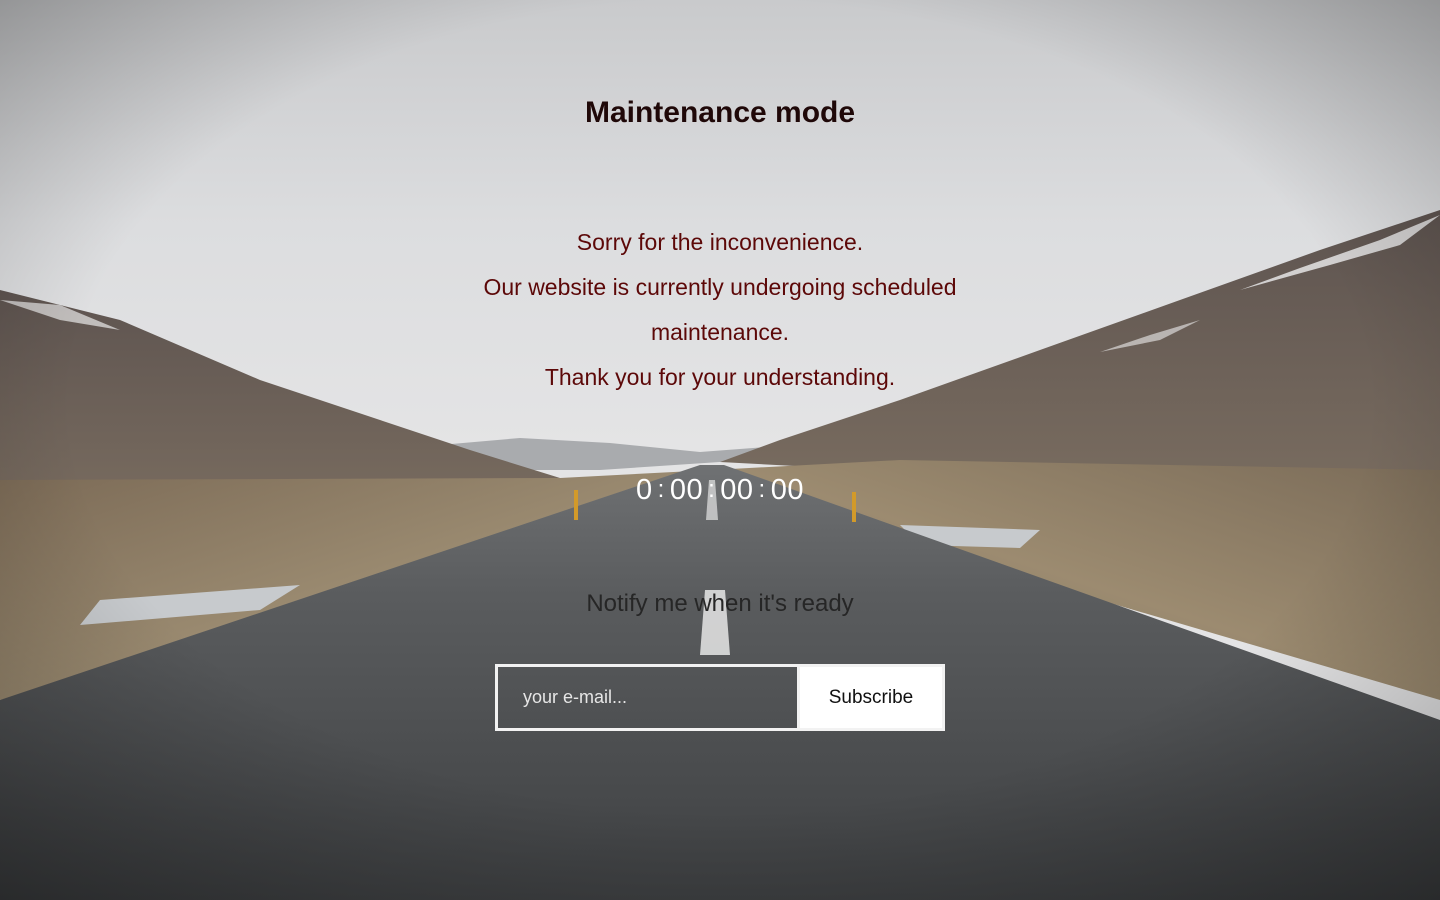 The height and width of the screenshot is (900, 1440). Describe the element at coordinates (787, 490) in the screenshot. I see `countdown-seconds: 00` at that location.